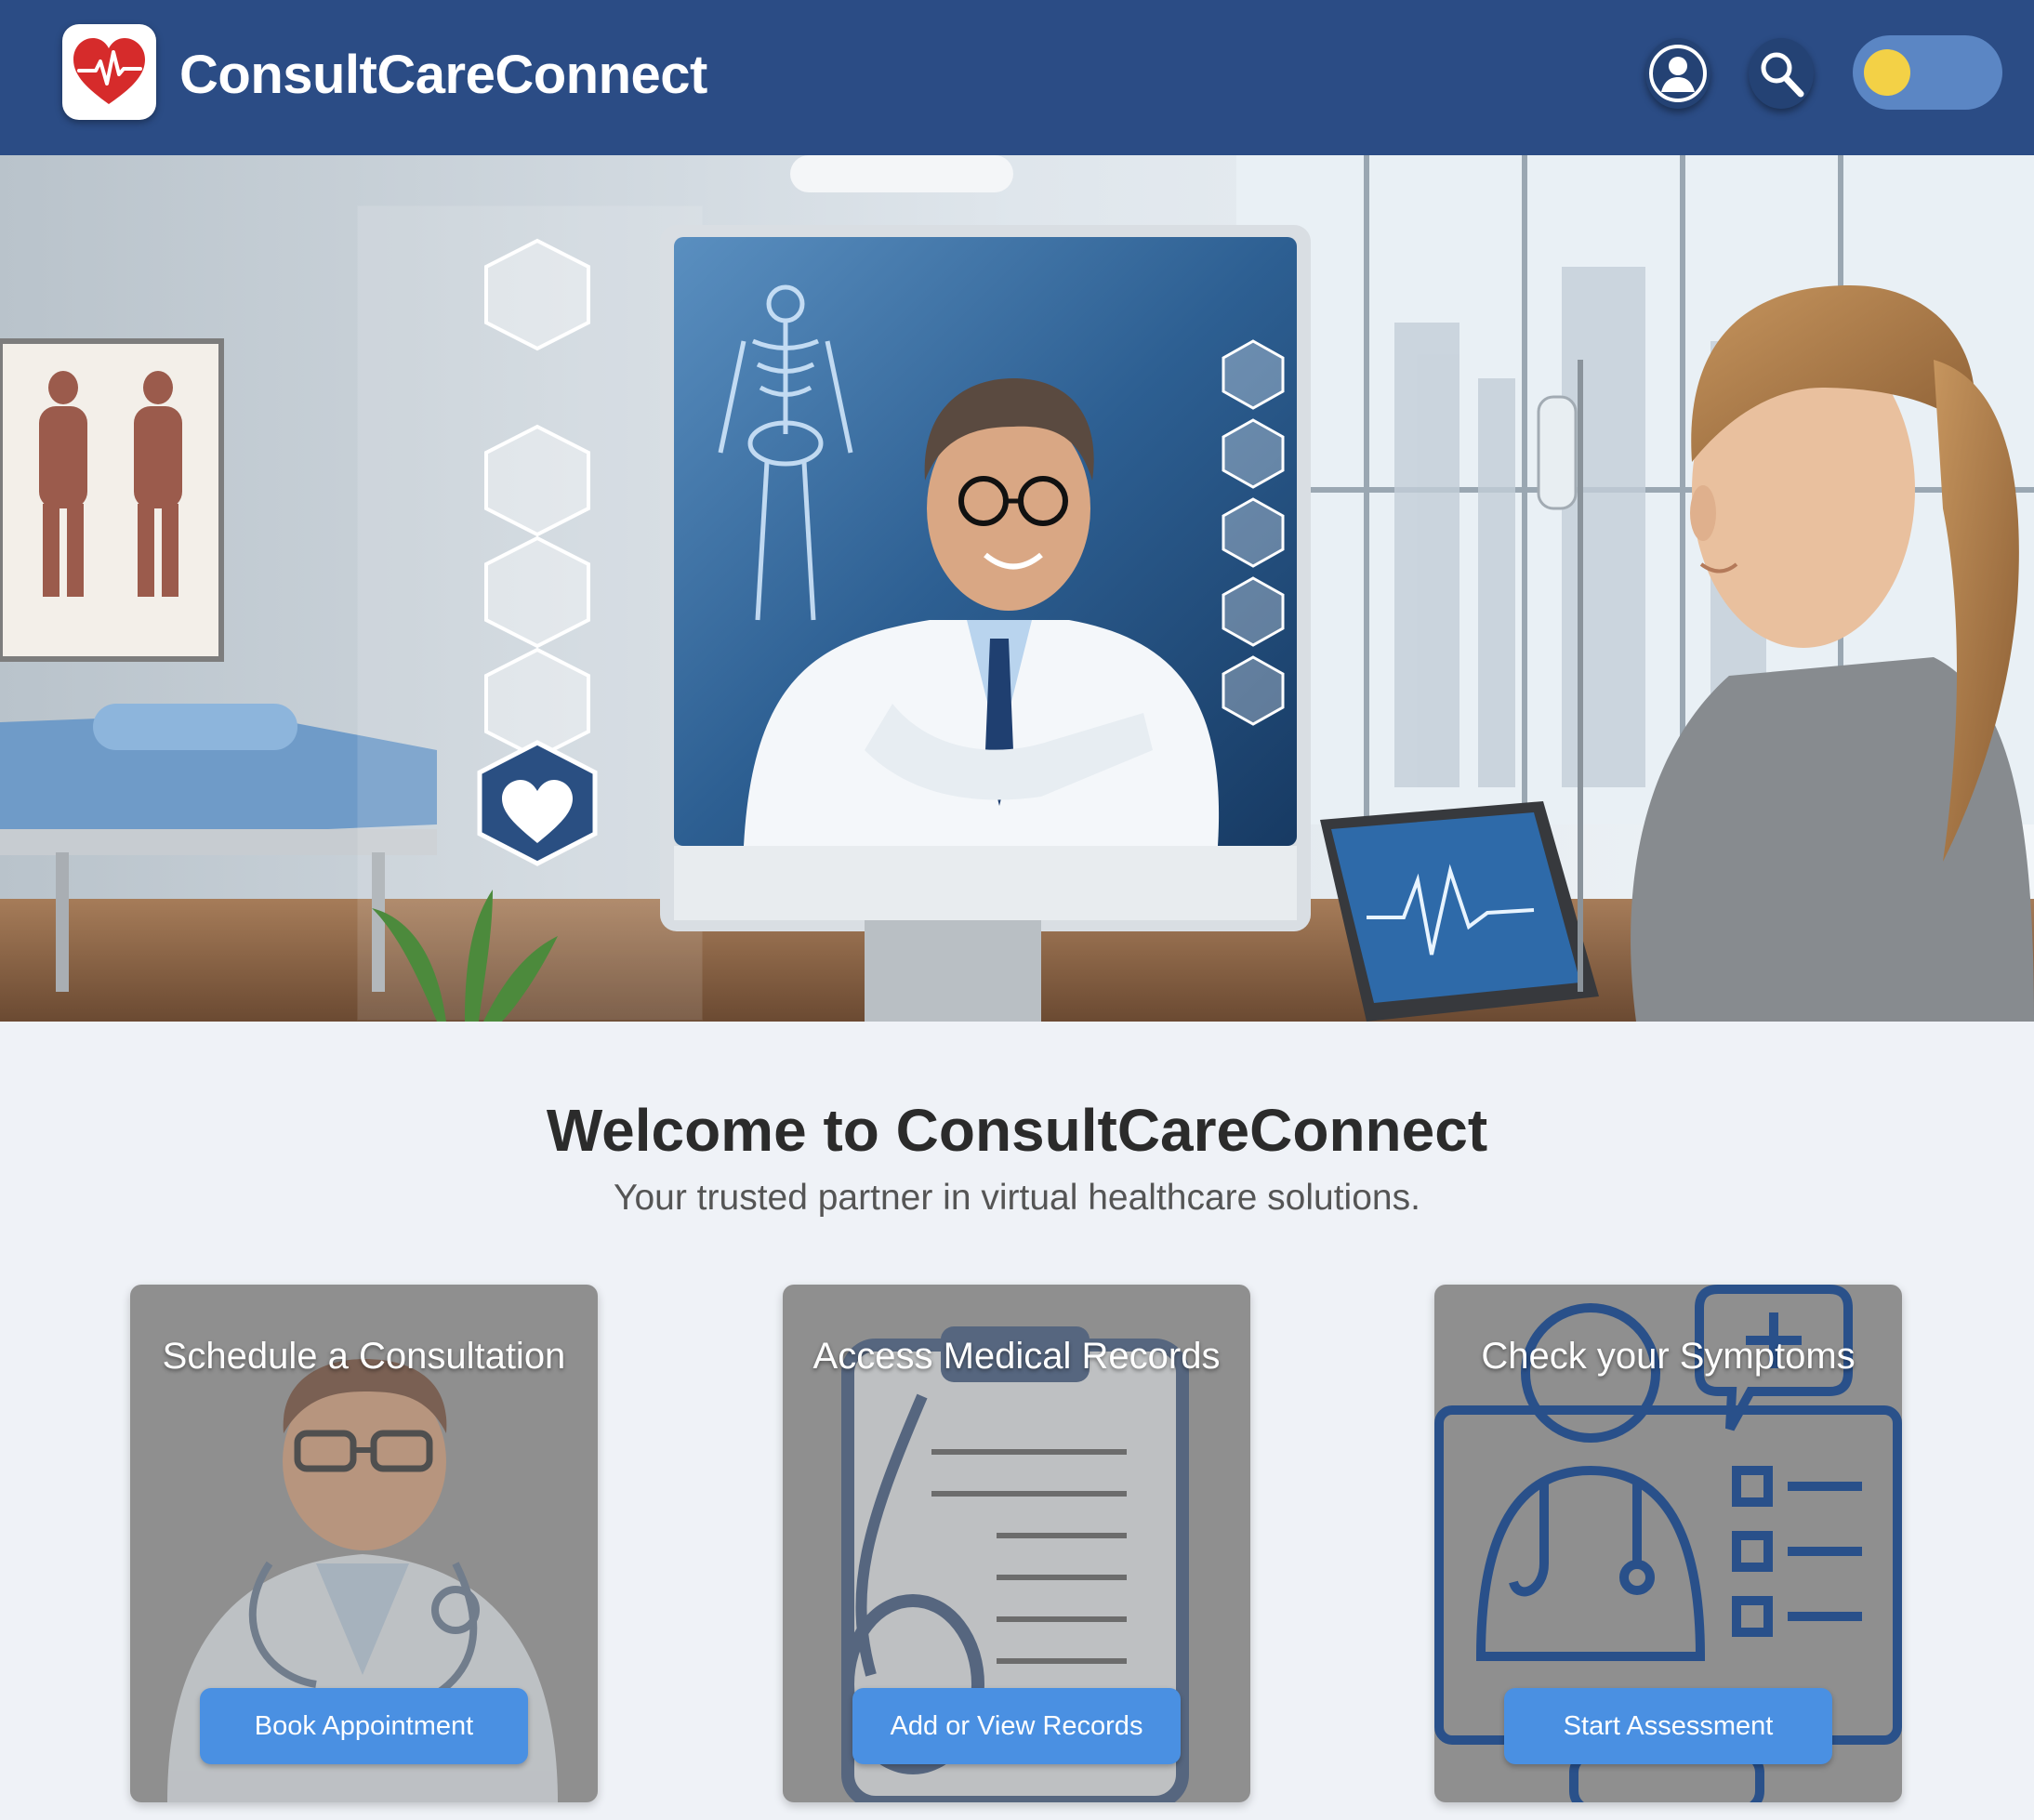  Describe the element at coordinates (443, 75) in the screenshot. I see `app-title: ConsultCareConnect` at that location.